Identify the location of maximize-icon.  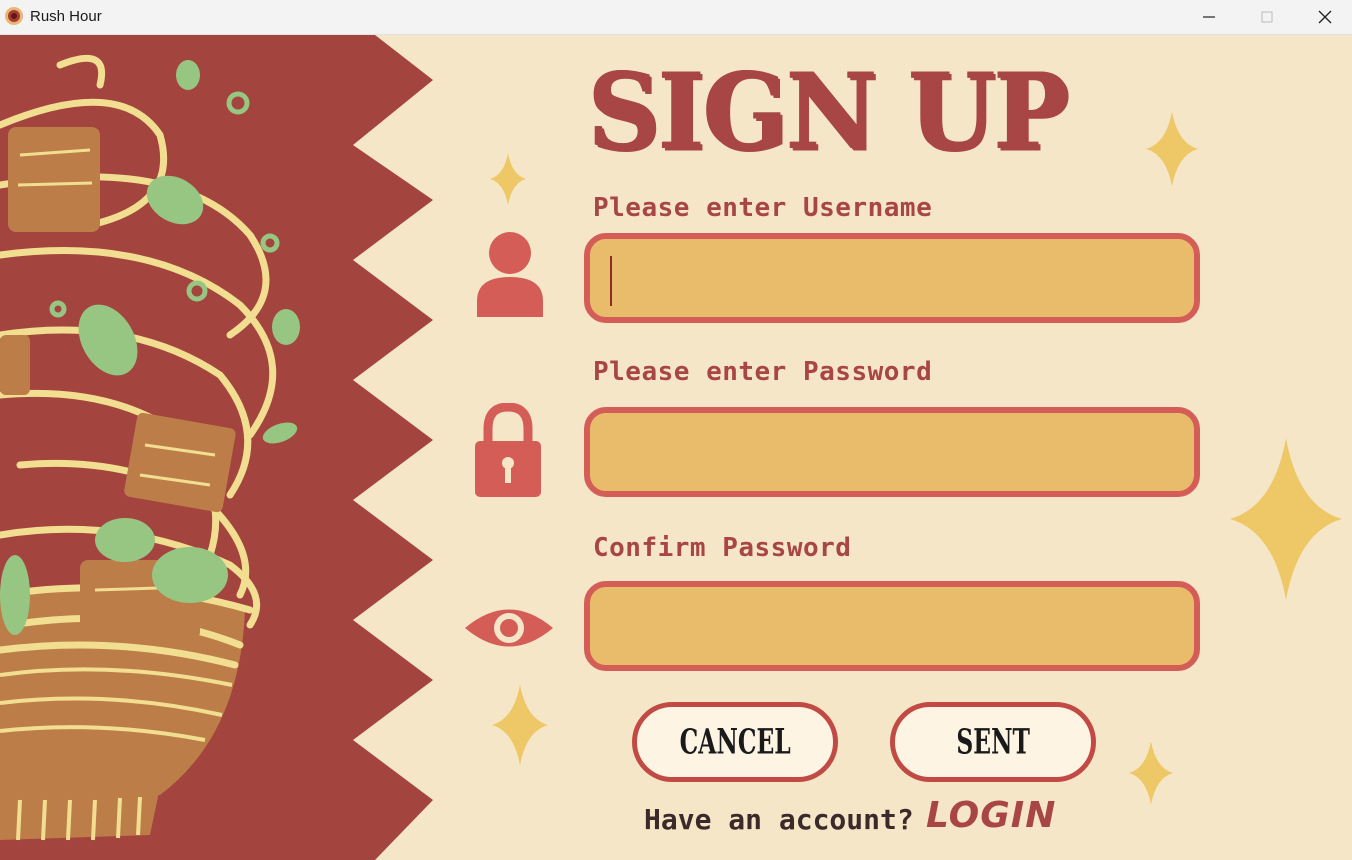
(1267, 17).